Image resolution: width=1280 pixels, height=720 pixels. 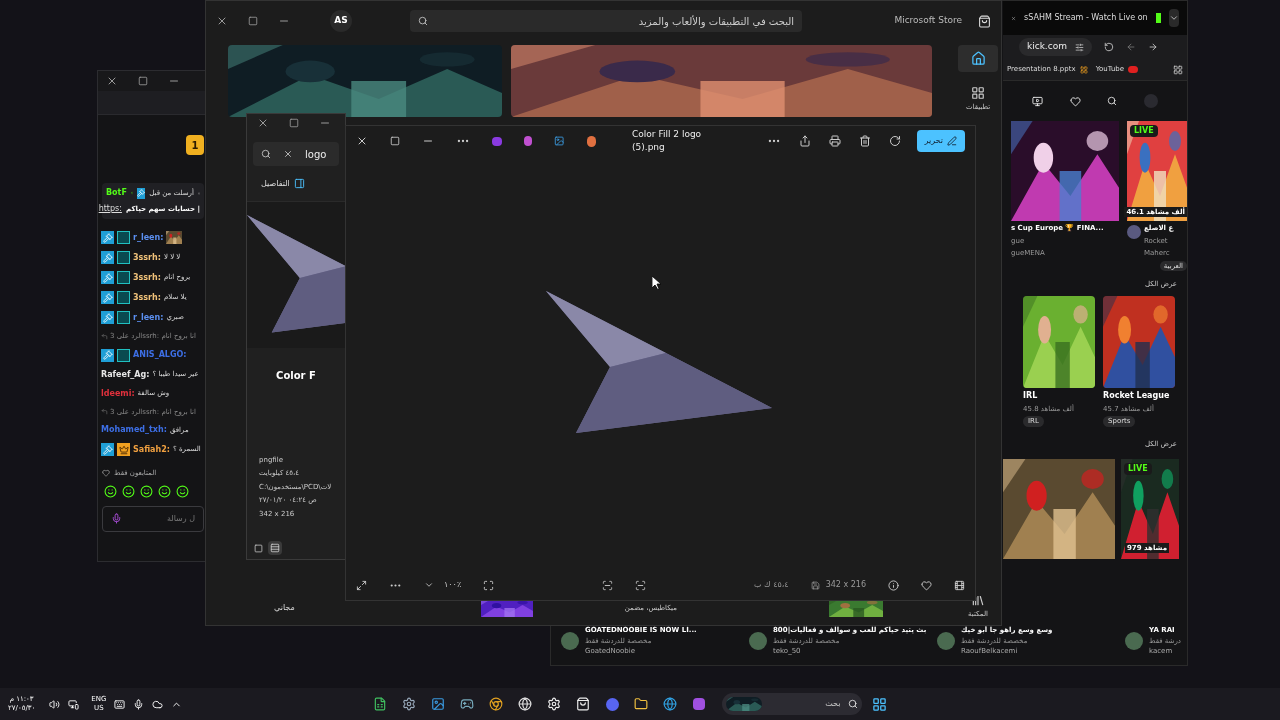 I want to click on sender-name: BotF, so click(x=116, y=193).